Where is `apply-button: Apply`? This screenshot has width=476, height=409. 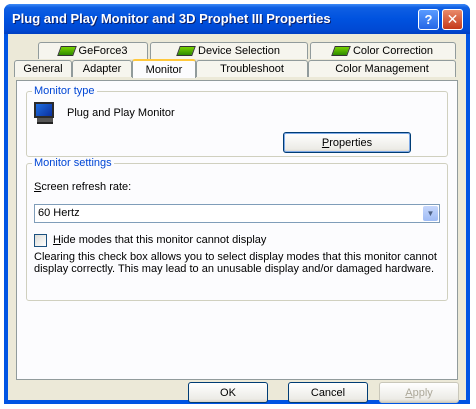 apply-button: Apply is located at coordinates (419, 392).